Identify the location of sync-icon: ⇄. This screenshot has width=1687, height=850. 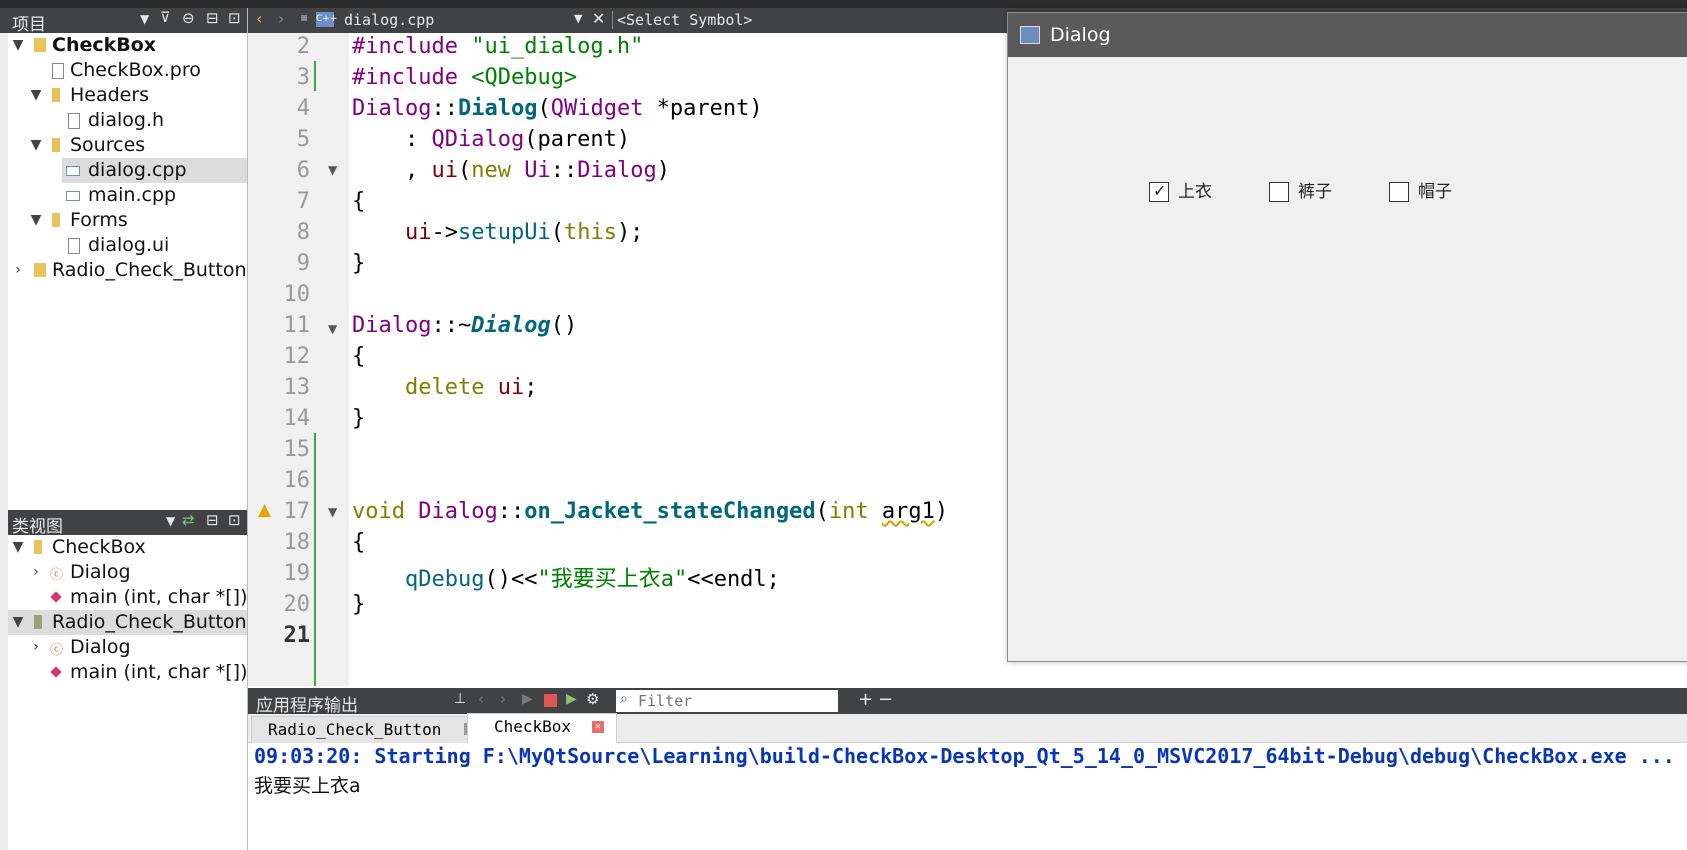
(188, 520).